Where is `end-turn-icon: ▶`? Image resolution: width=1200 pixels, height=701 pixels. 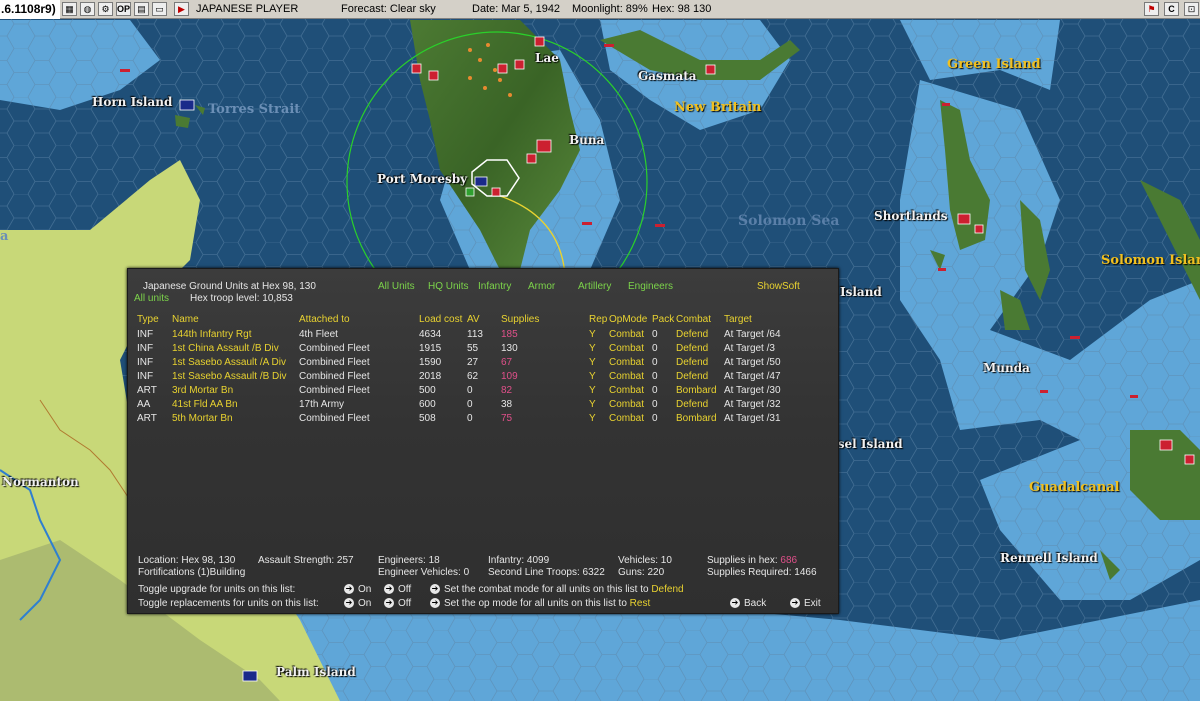 end-turn-icon: ▶ is located at coordinates (181, 9).